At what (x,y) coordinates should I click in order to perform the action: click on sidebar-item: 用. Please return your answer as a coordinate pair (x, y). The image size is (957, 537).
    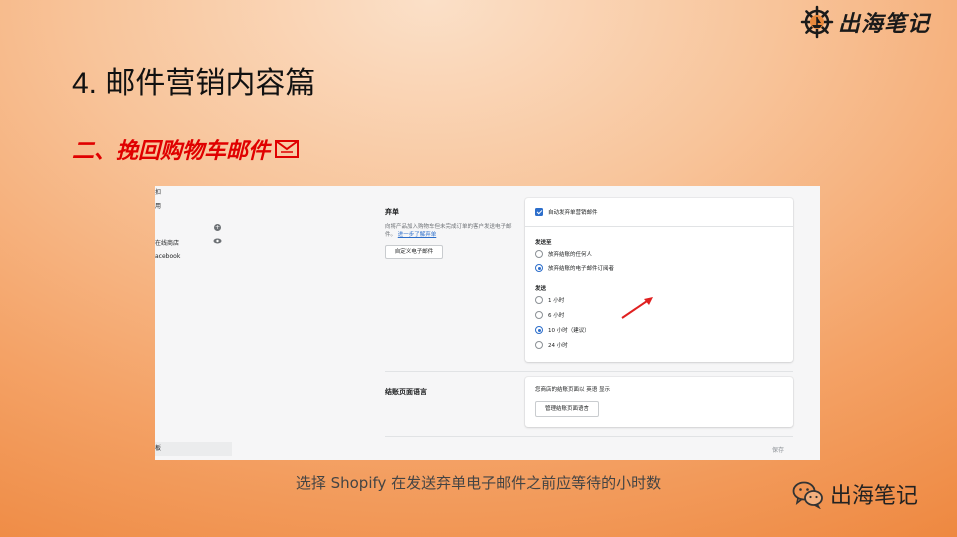
    Looking at the image, I should click on (158, 205).